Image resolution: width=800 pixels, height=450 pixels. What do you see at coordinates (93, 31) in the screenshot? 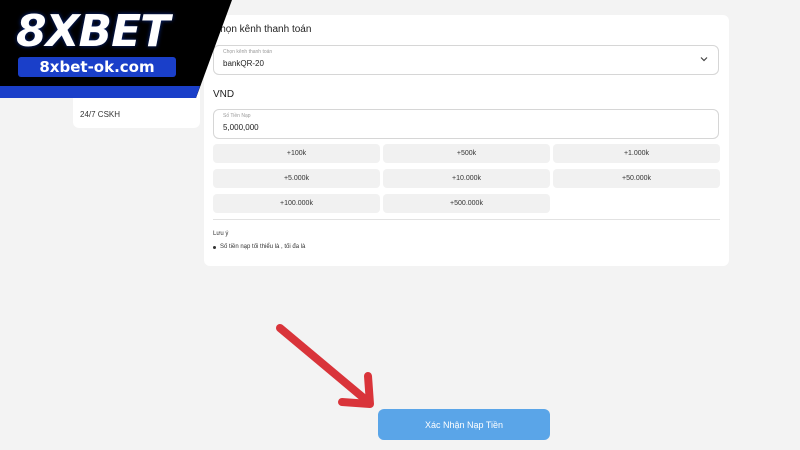
I see `logo-wordmark: 8XBET` at bounding box center [93, 31].